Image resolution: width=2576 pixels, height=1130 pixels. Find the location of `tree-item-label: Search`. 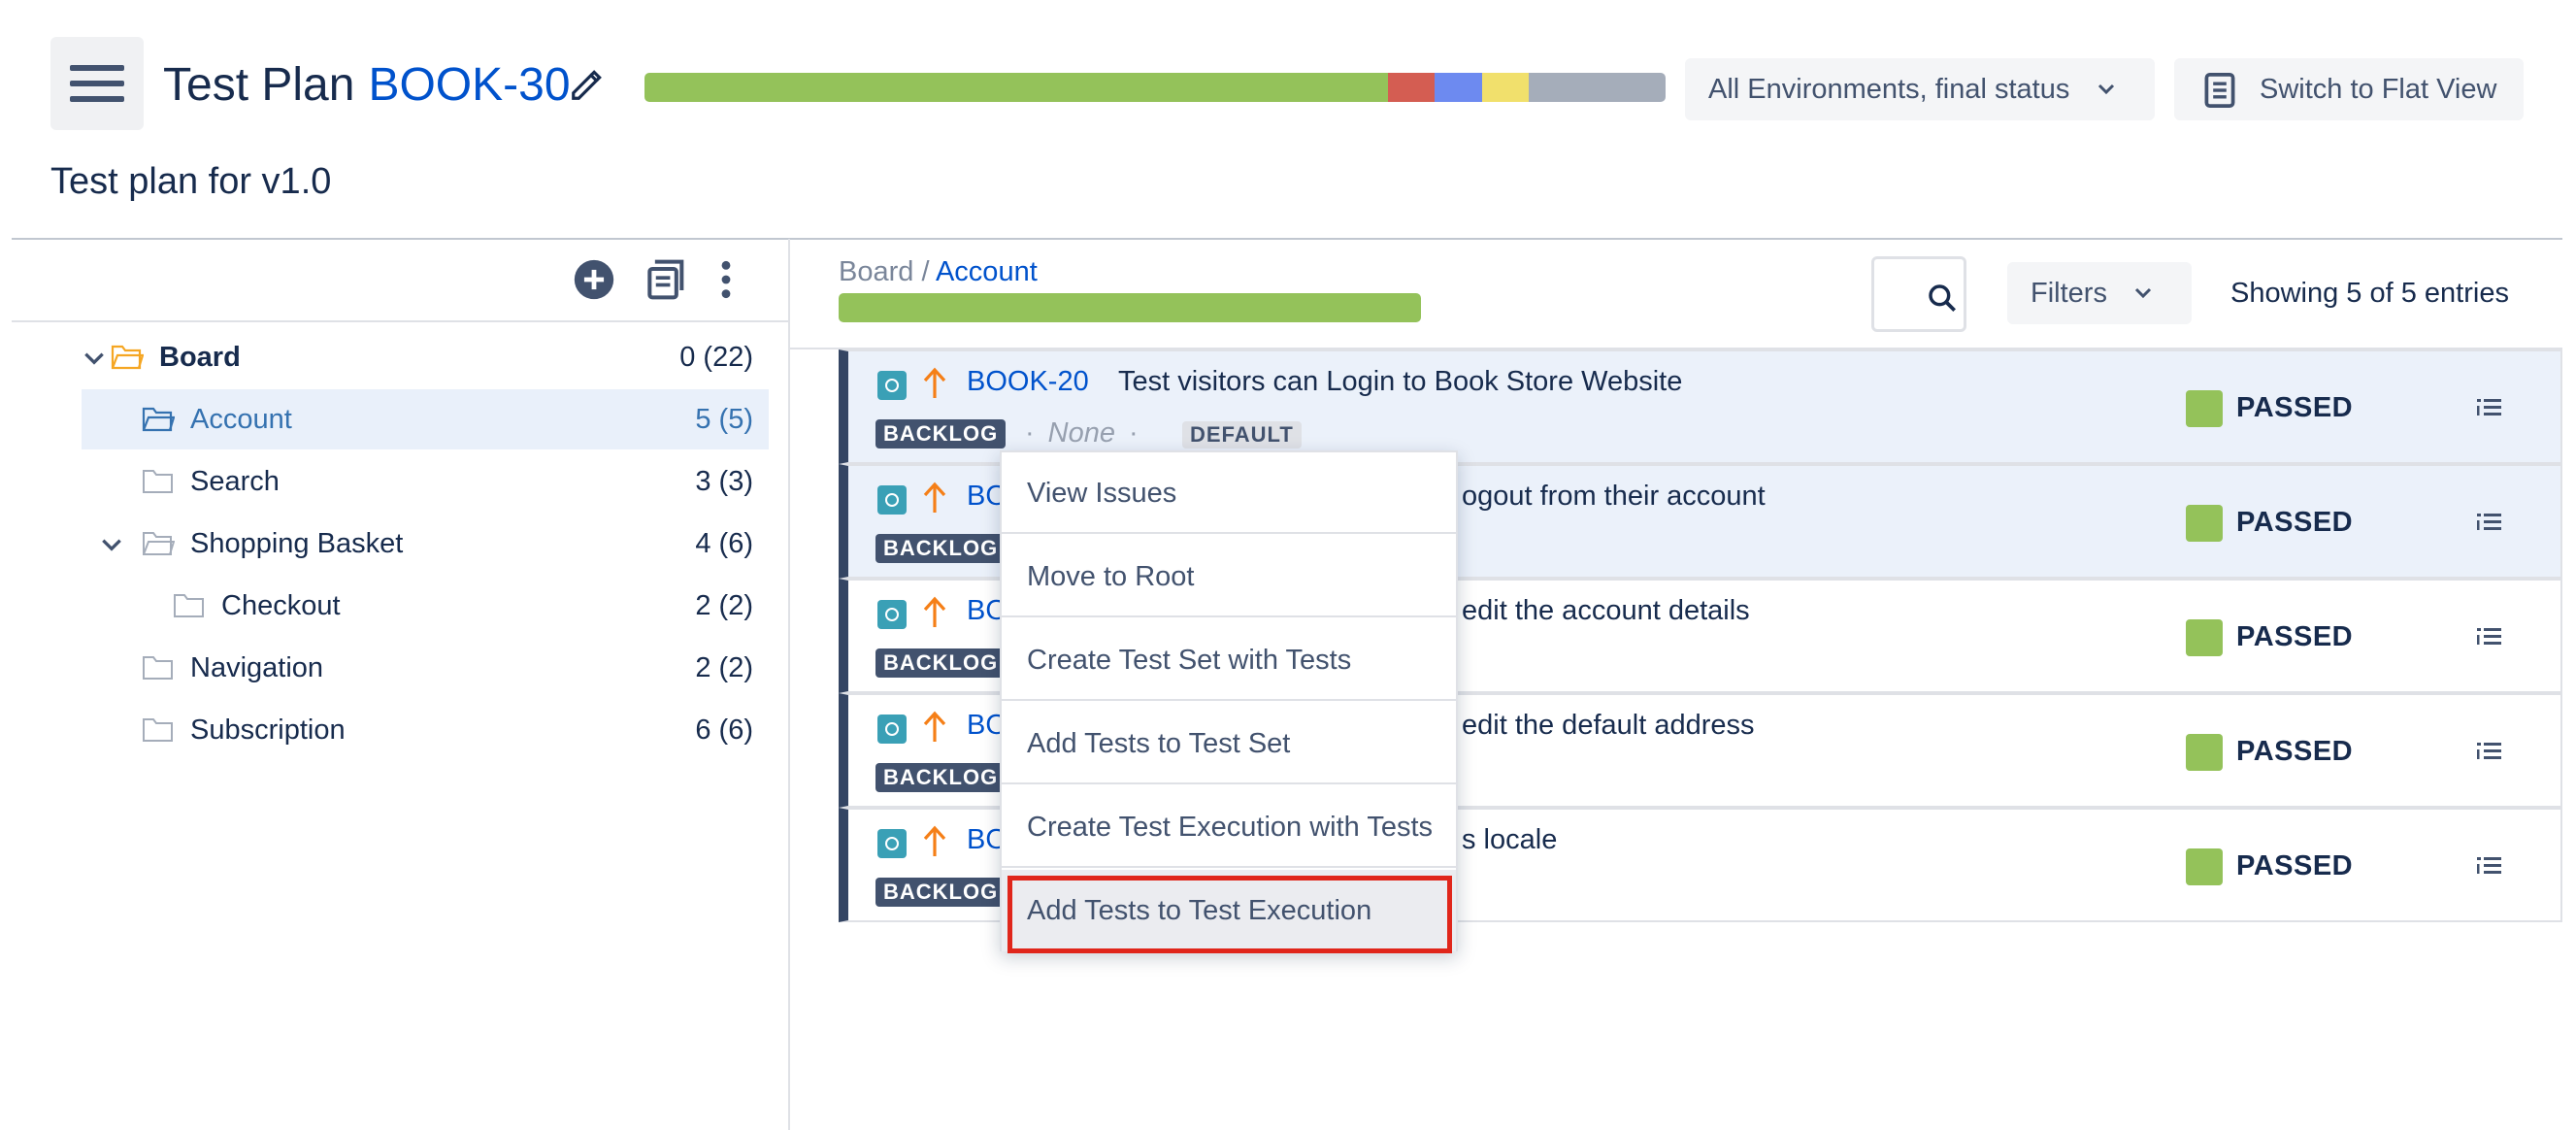

tree-item-label: Search is located at coordinates (235, 481).